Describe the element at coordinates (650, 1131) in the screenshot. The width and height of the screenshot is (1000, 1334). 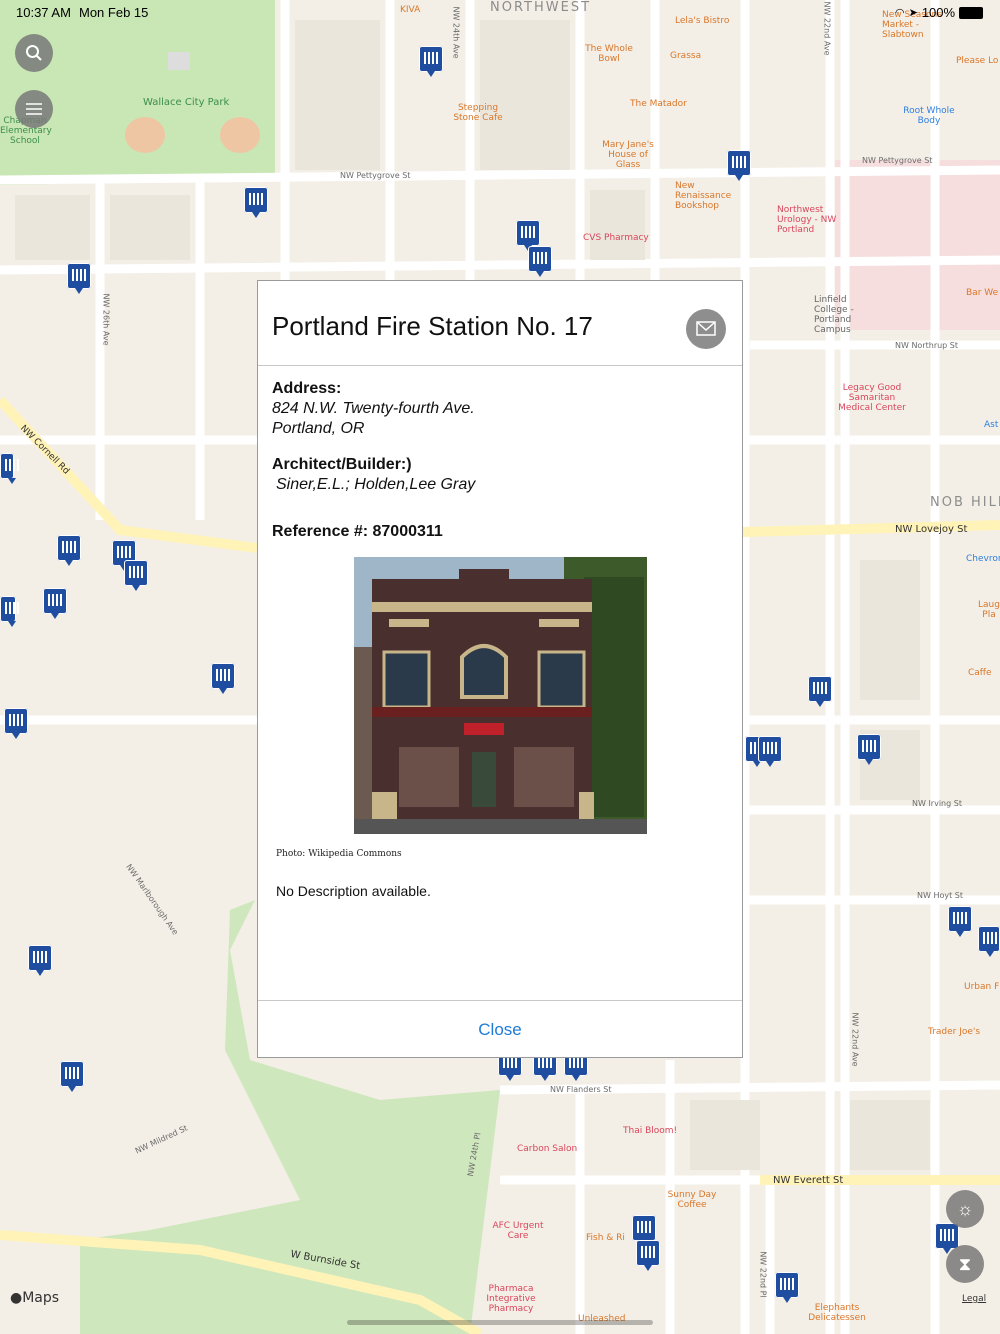
I see `place-label: Thai Bloom!` at that location.